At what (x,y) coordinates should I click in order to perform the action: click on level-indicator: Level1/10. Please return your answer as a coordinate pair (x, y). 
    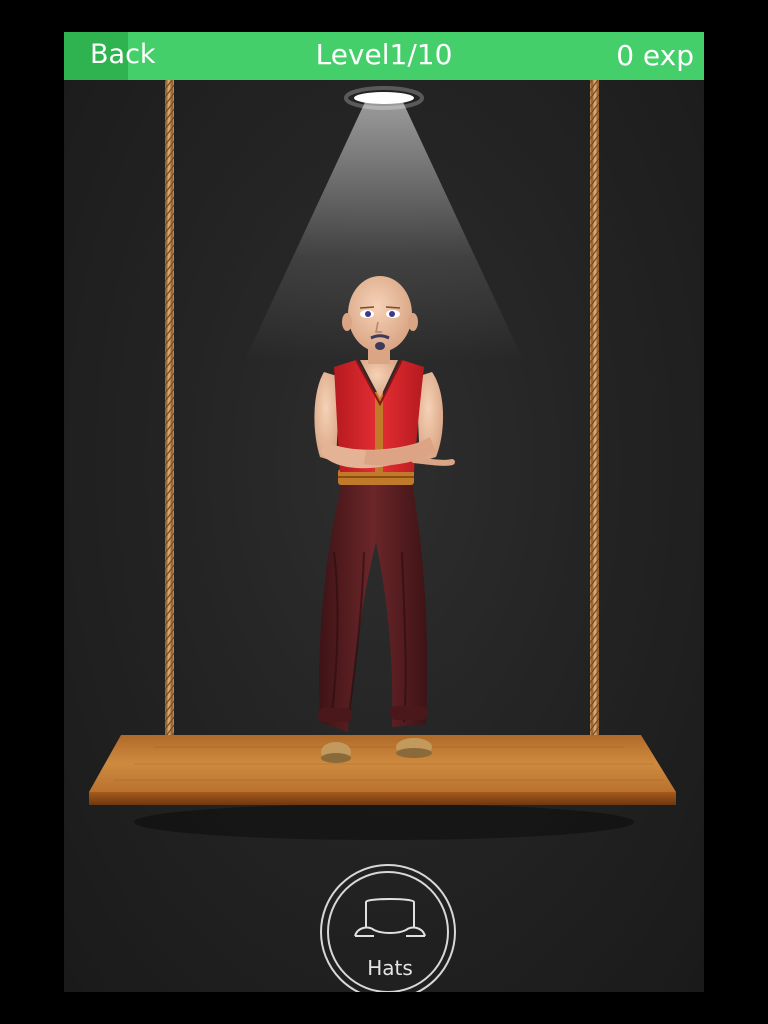
    Looking at the image, I should click on (384, 54).